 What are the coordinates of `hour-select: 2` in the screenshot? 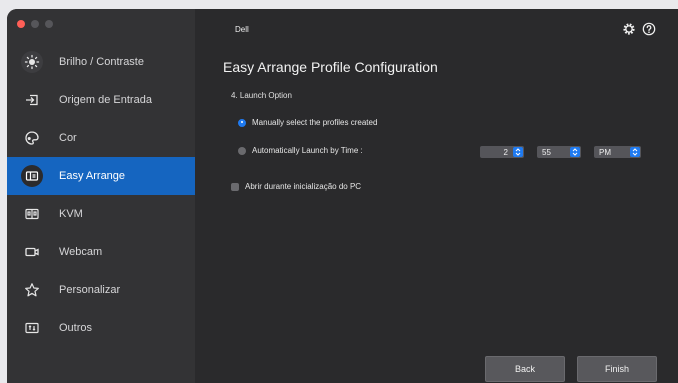 It's located at (502, 152).